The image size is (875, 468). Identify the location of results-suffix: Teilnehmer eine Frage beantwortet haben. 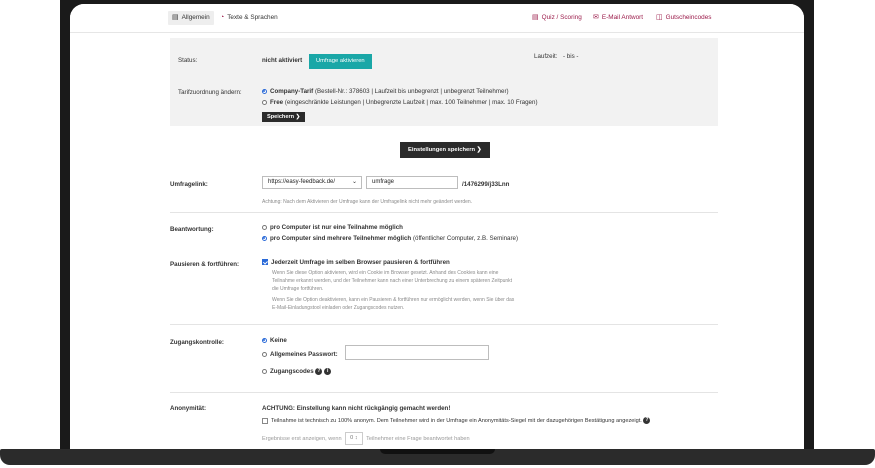
(418, 438).